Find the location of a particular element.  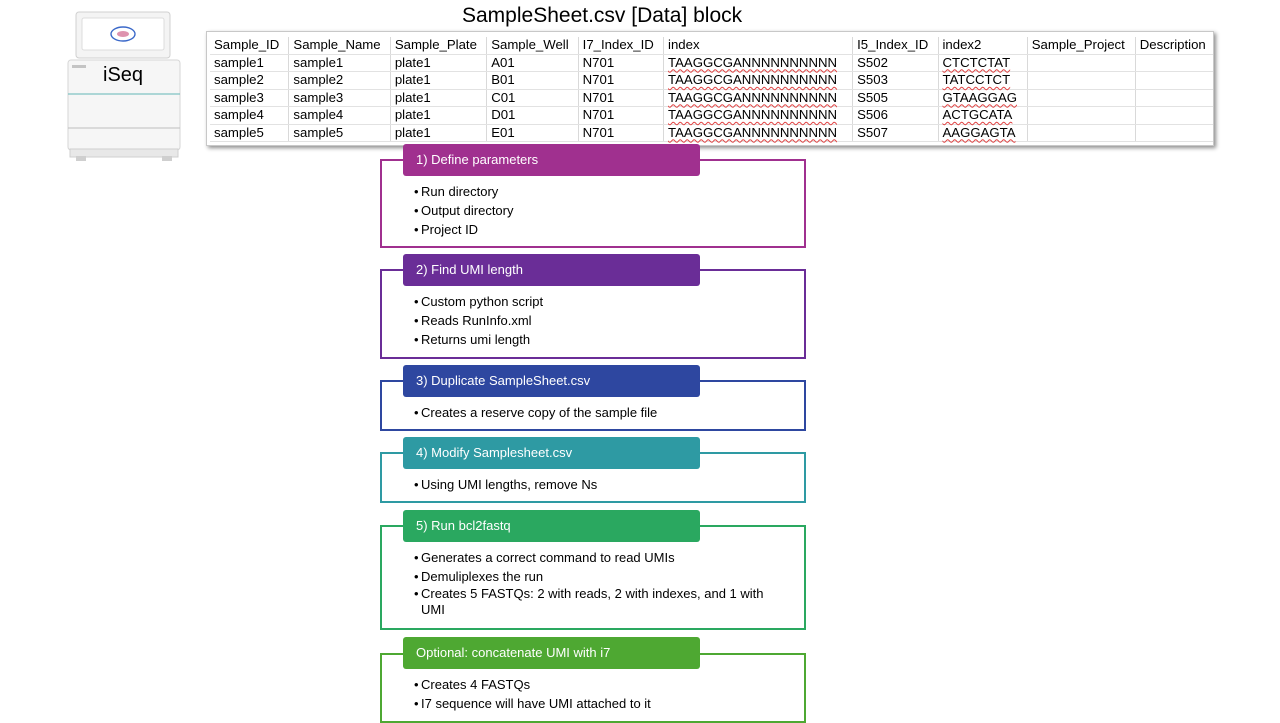

step-item: • Demuliplexes the run is located at coordinates (599, 576).